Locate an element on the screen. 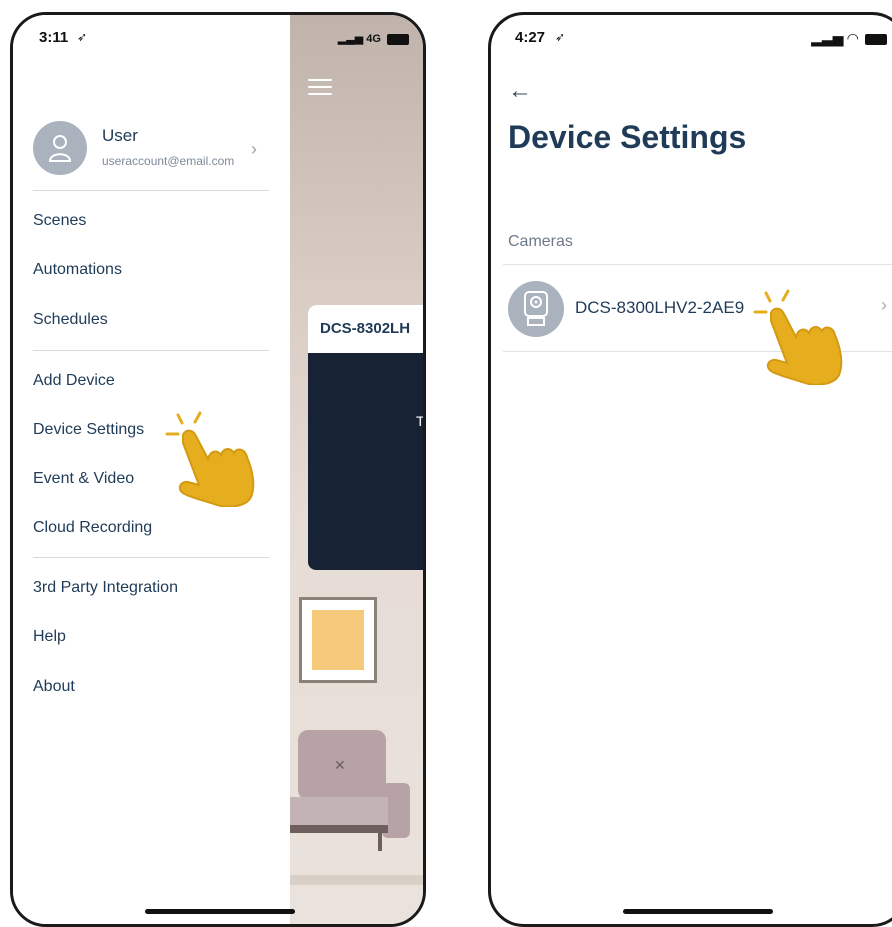 The width and height of the screenshot is (892, 927). status-indicators: ▂▃▅ ◠ is located at coordinates (849, 38).